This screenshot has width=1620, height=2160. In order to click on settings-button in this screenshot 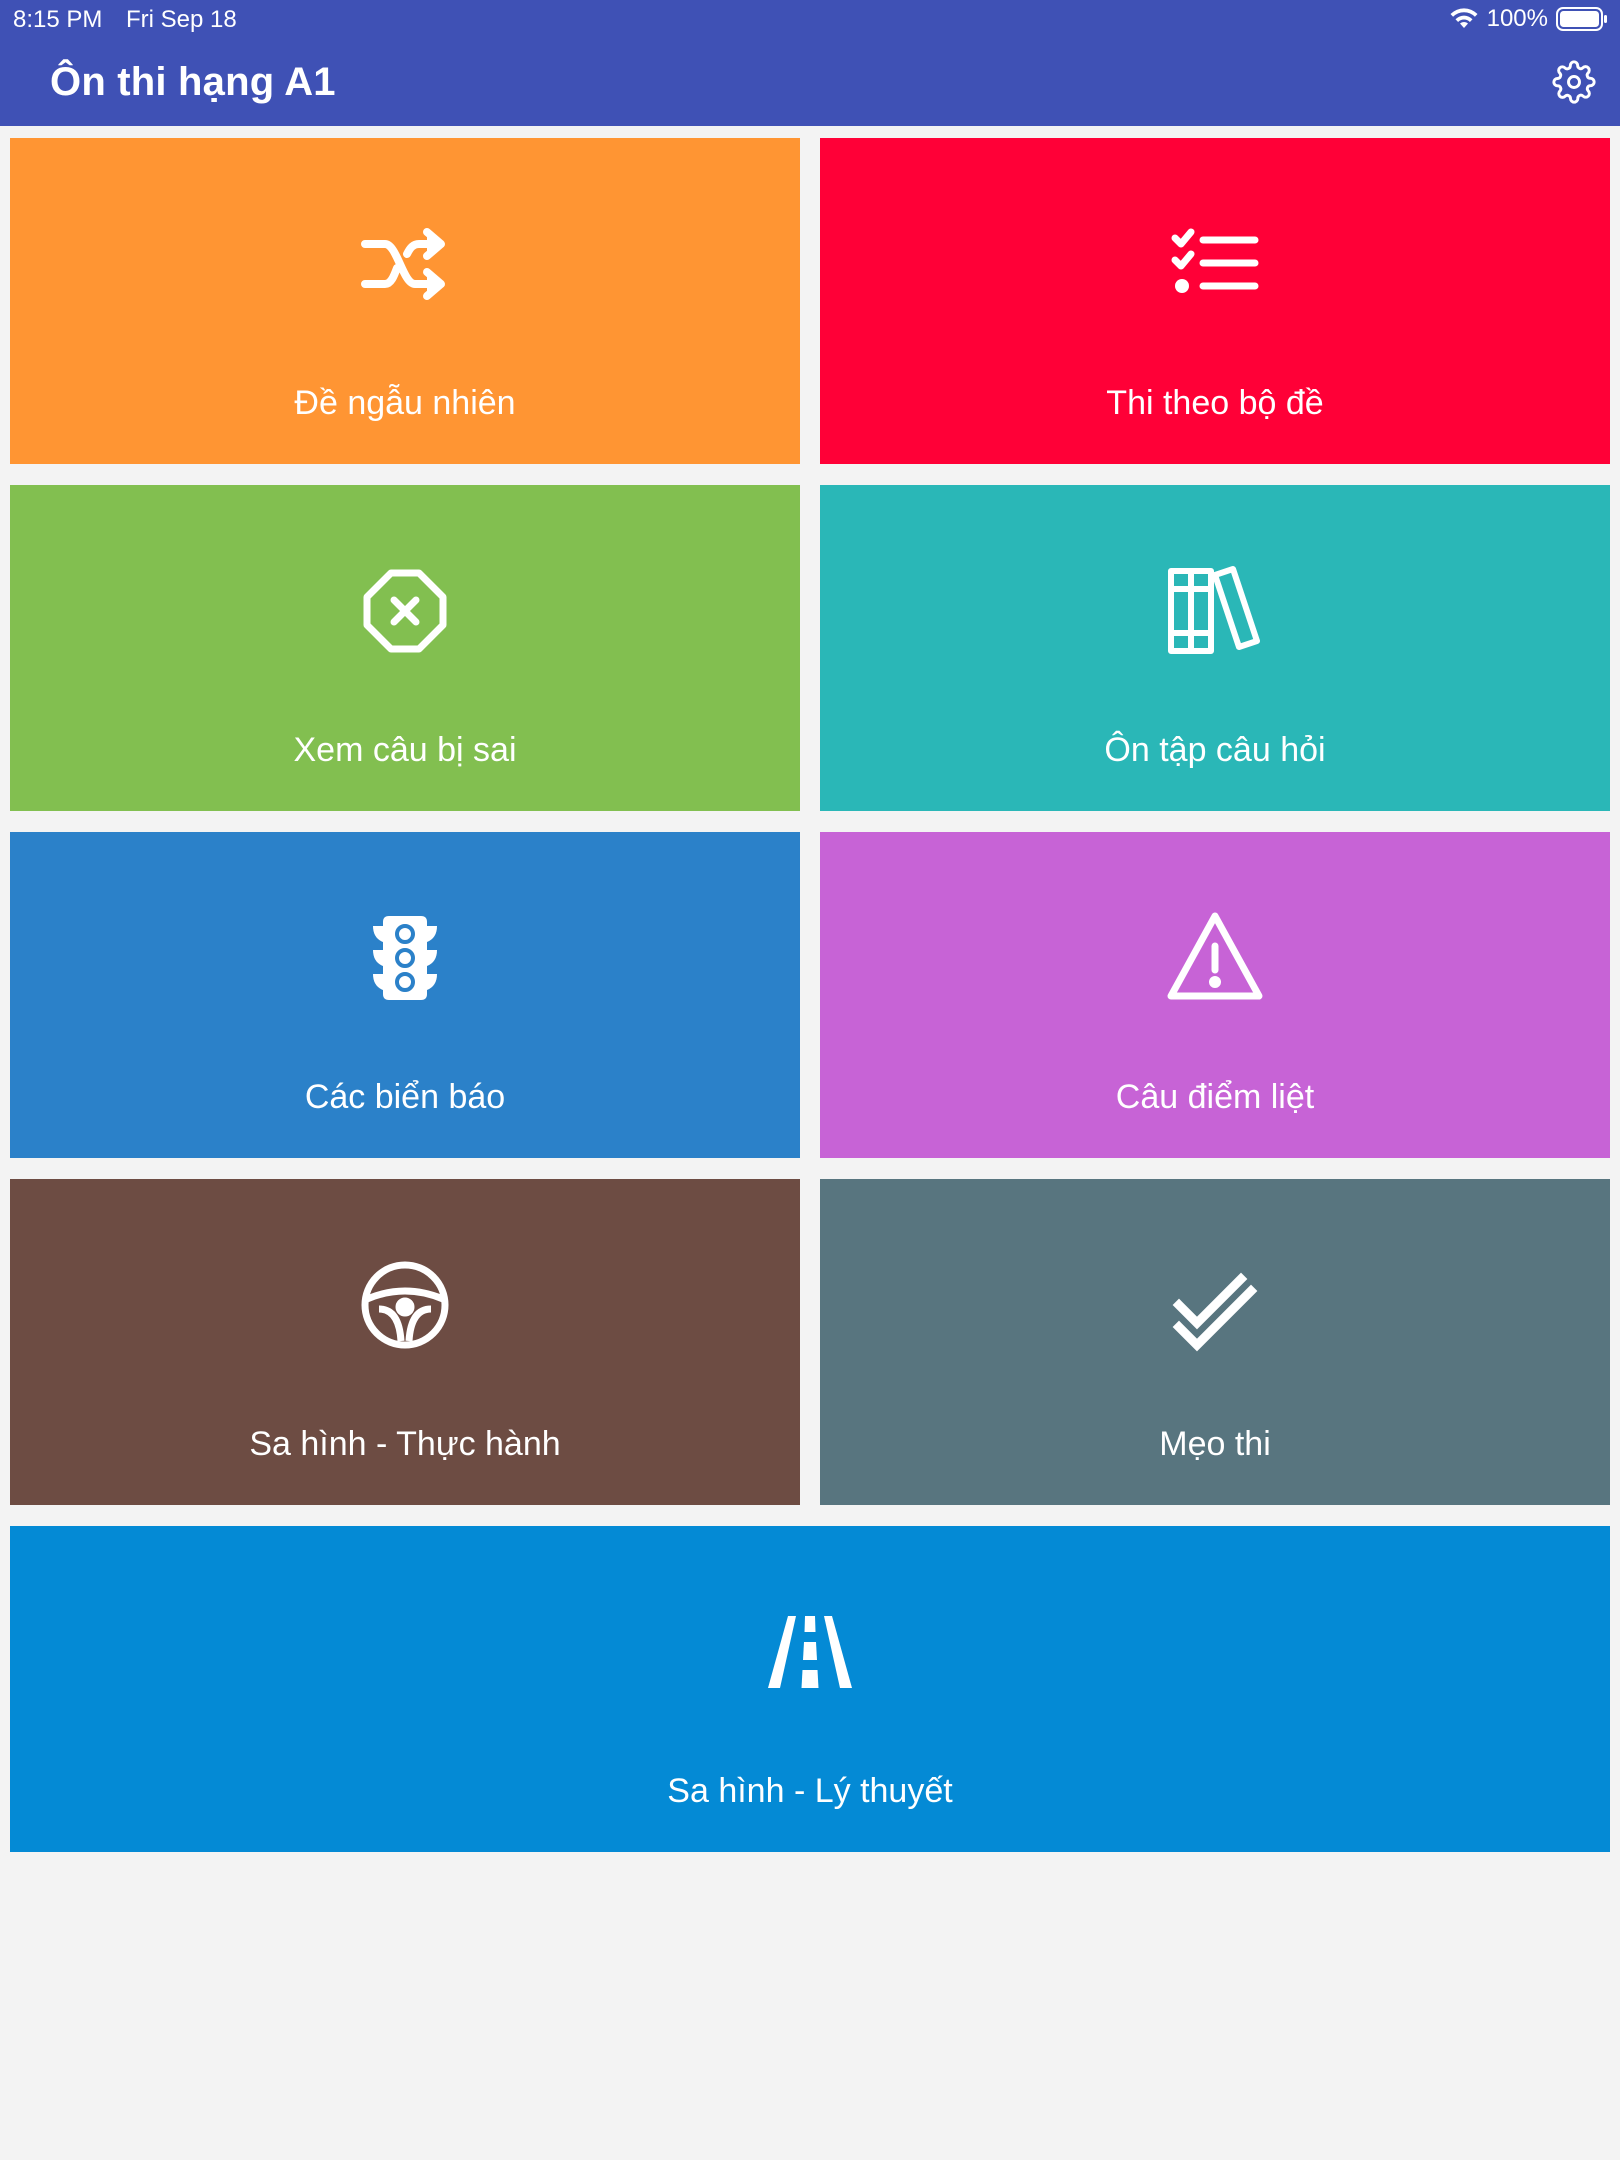, I will do `click(1574, 82)`.